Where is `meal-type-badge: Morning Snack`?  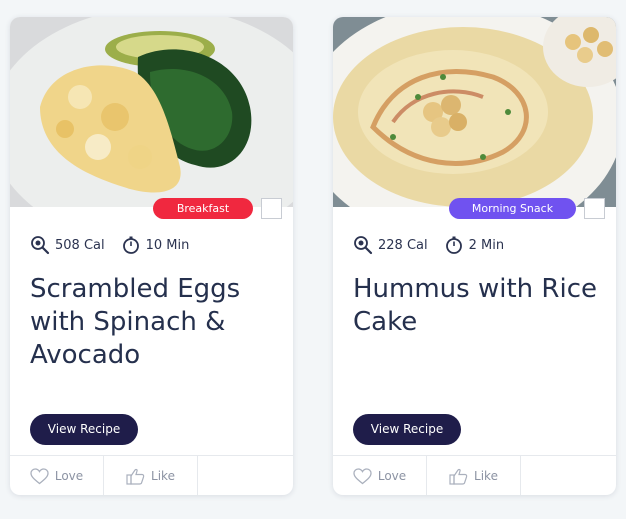 meal-type-badge: Morning Snack is located at coordinates (512, 208).